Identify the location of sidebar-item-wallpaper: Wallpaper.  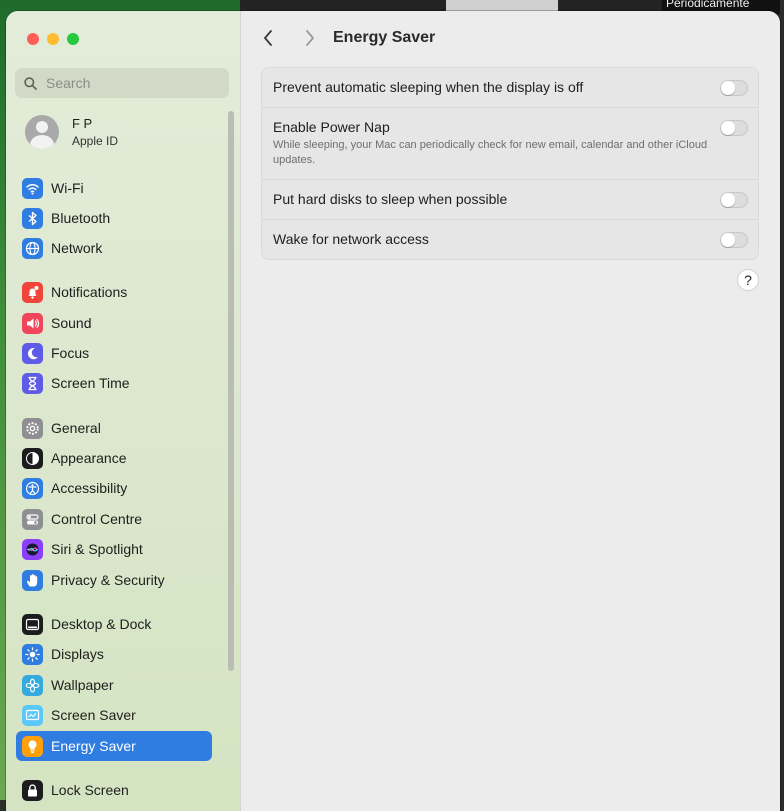
(114, 685).